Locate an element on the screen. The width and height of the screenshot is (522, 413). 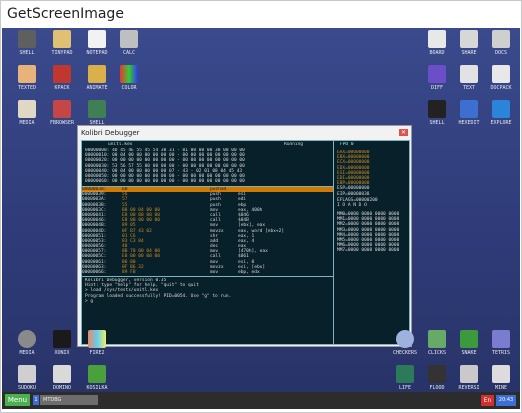
desktop-icon-diff: DIFF is located at coordinates (437, 78).